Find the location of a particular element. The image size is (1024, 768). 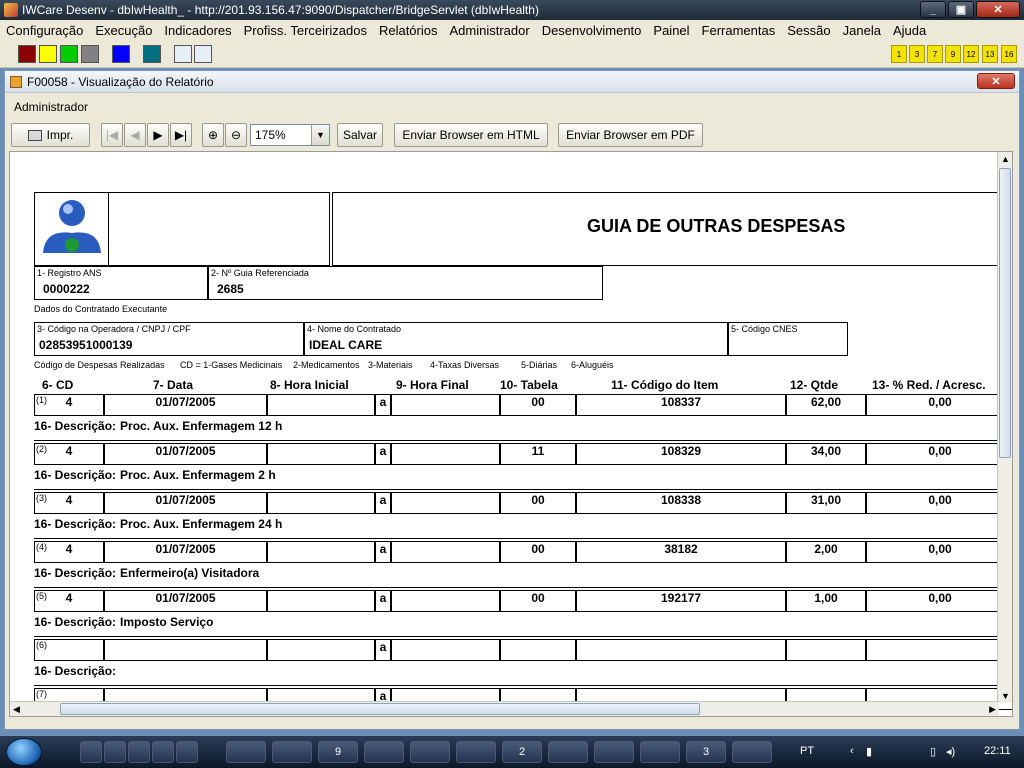

quick-button-13: 13 is located at coordinates (990, 54).